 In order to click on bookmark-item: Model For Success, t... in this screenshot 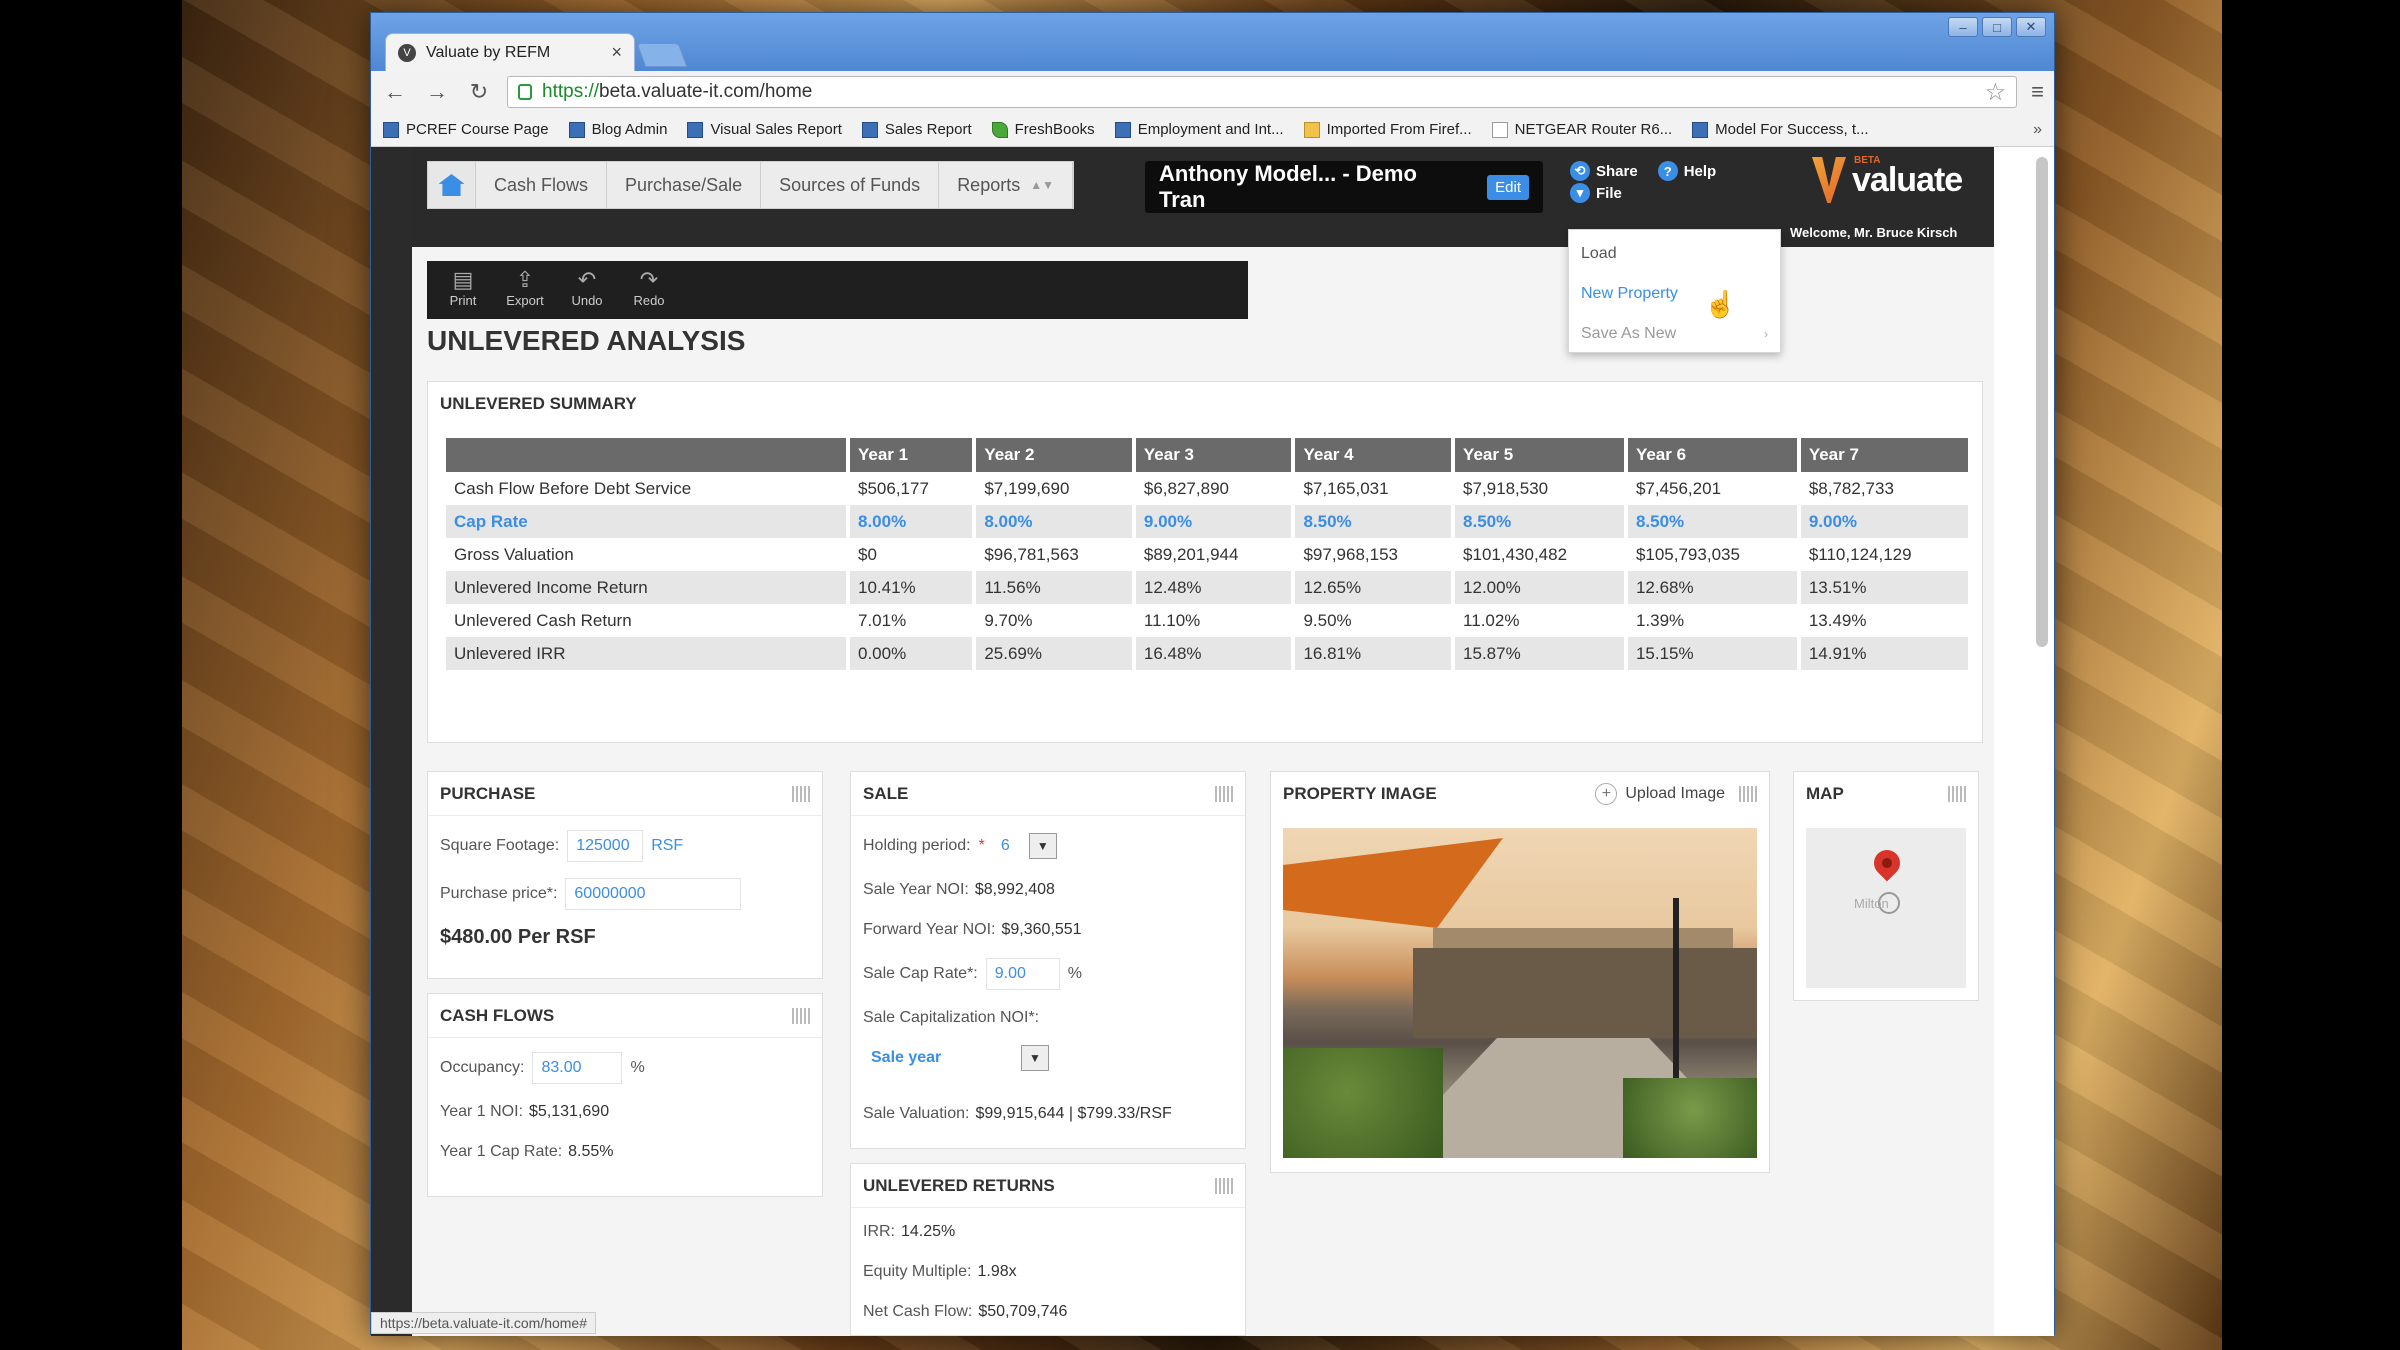, I will do `click(1780, 129)`.